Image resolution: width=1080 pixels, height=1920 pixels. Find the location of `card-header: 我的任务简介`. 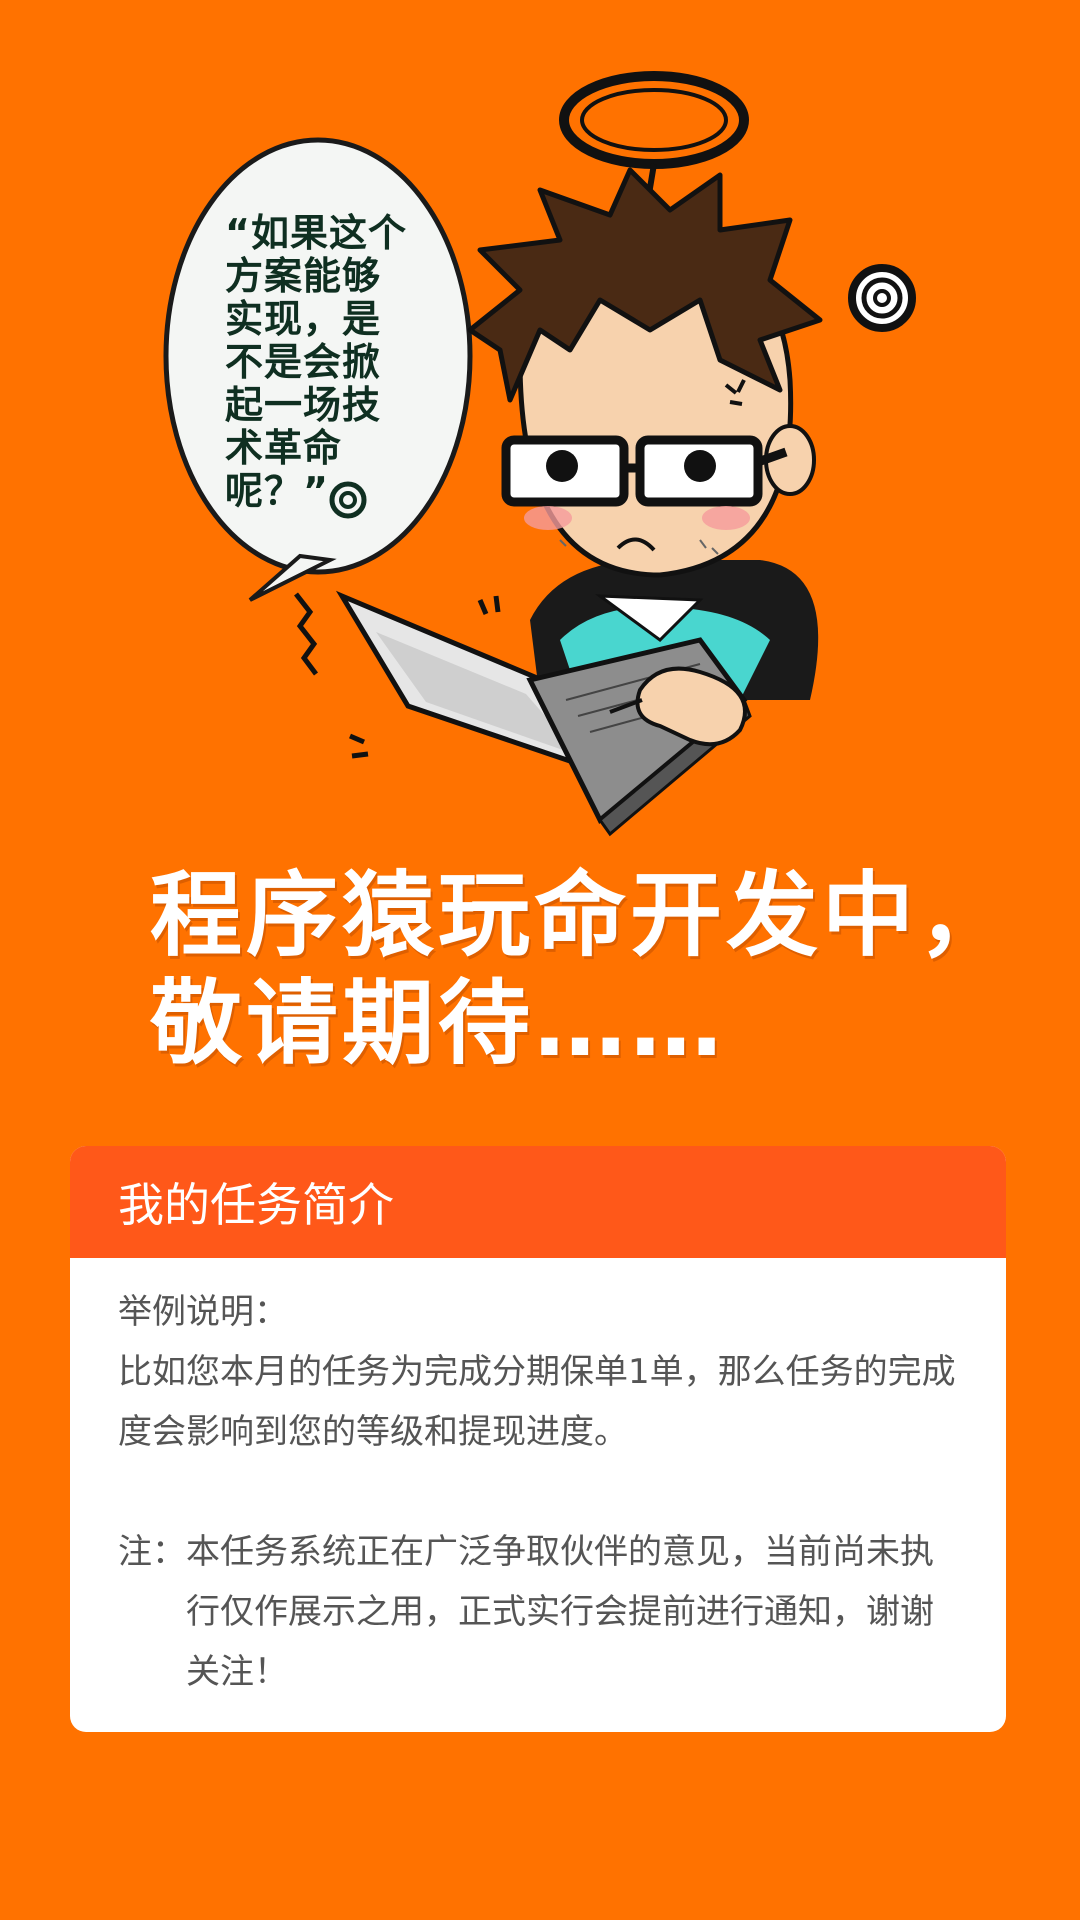

card-header: 我的任务简介 is located at coordinates (538, 1202).